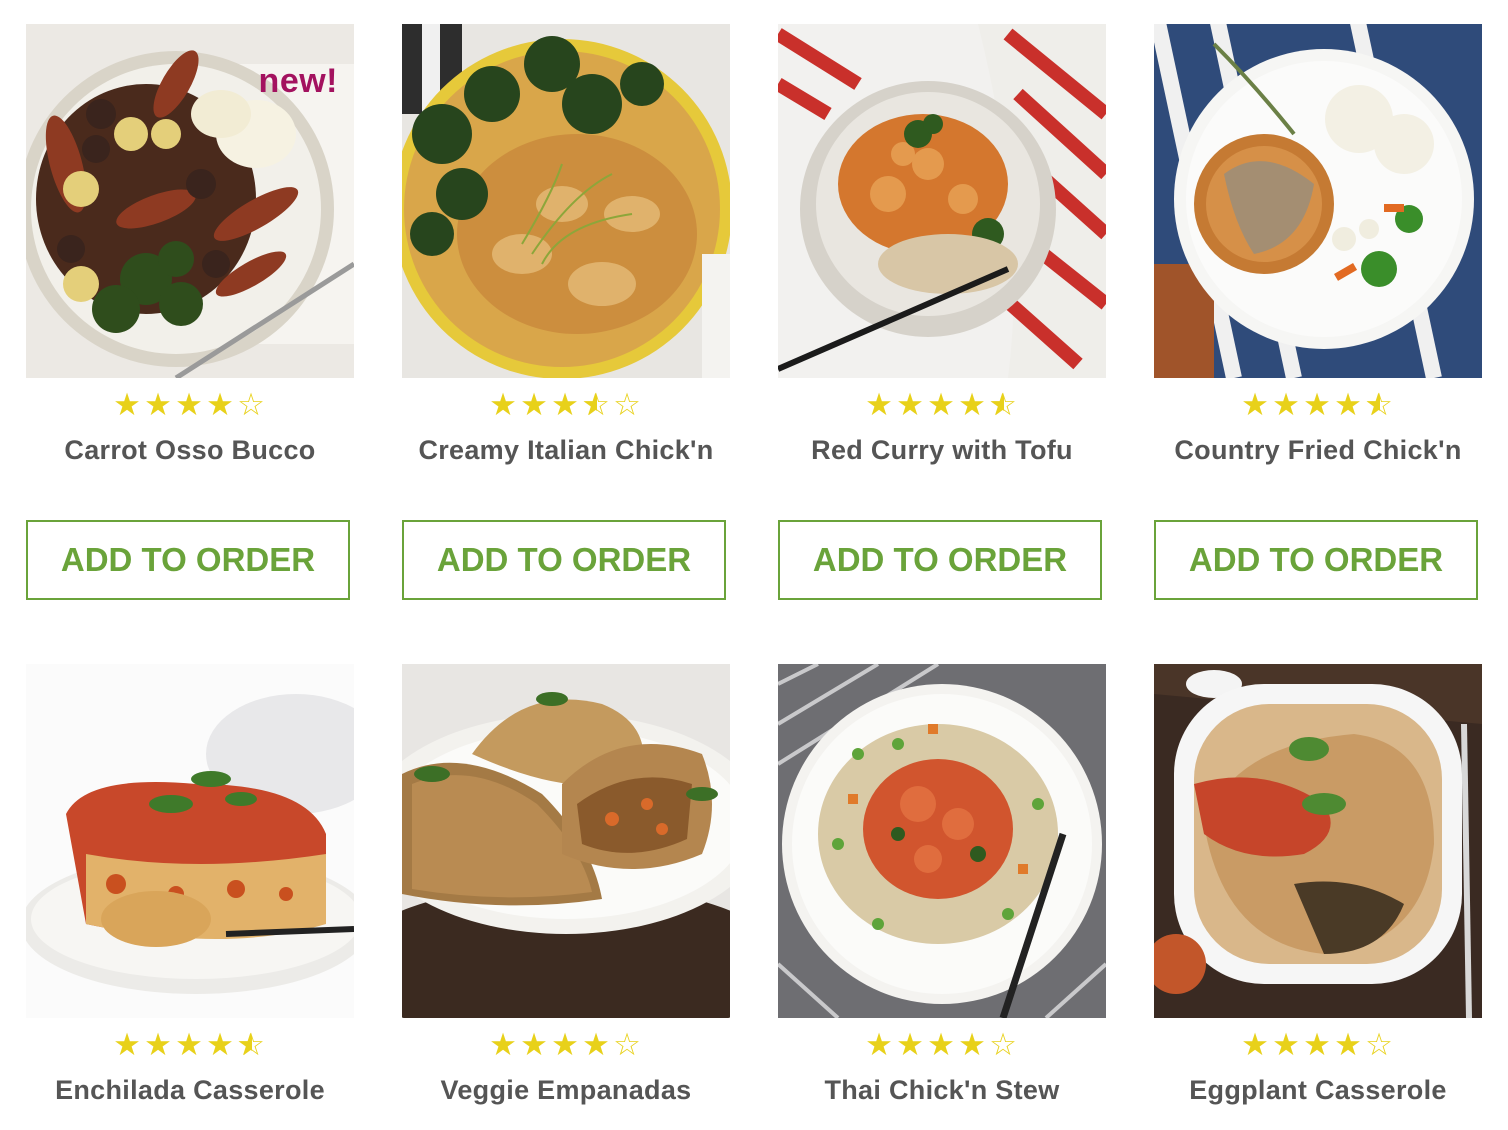 This screenshot has height=1130, width=1508. Describe the element at coordinates (942, 1090) in the screenshot. I see `product-title: Thai Chick'n Stew` at that location.